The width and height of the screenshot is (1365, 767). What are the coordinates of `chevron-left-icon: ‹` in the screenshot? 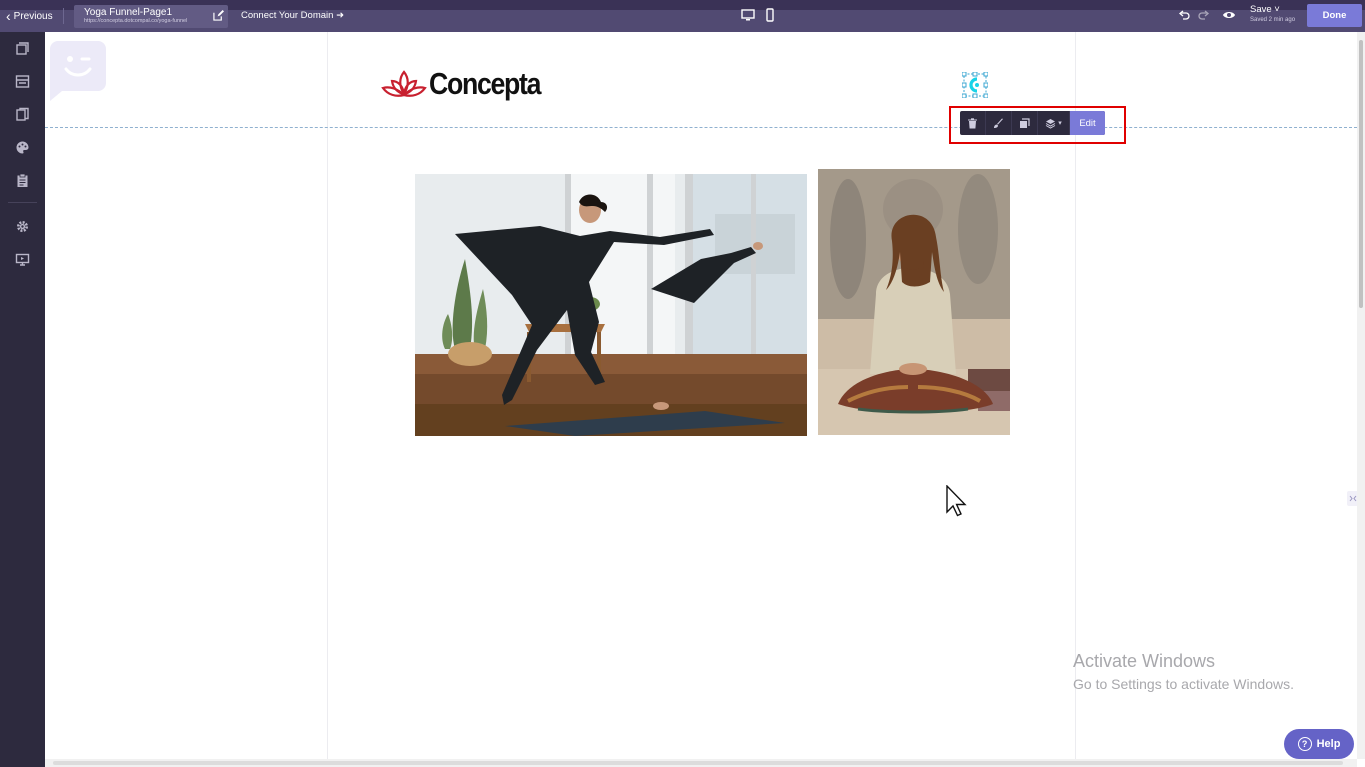 It's located at (8, 16).